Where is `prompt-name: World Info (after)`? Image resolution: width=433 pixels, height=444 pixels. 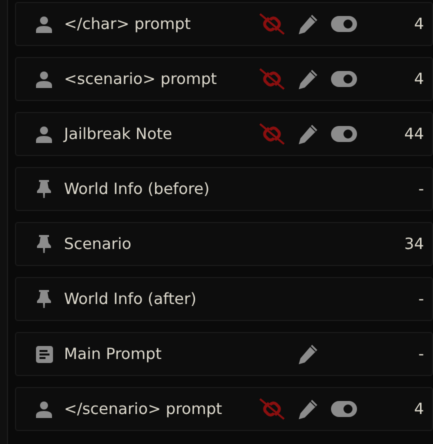 prompt-name: World Info (after) is located at coordinates (130, 299).